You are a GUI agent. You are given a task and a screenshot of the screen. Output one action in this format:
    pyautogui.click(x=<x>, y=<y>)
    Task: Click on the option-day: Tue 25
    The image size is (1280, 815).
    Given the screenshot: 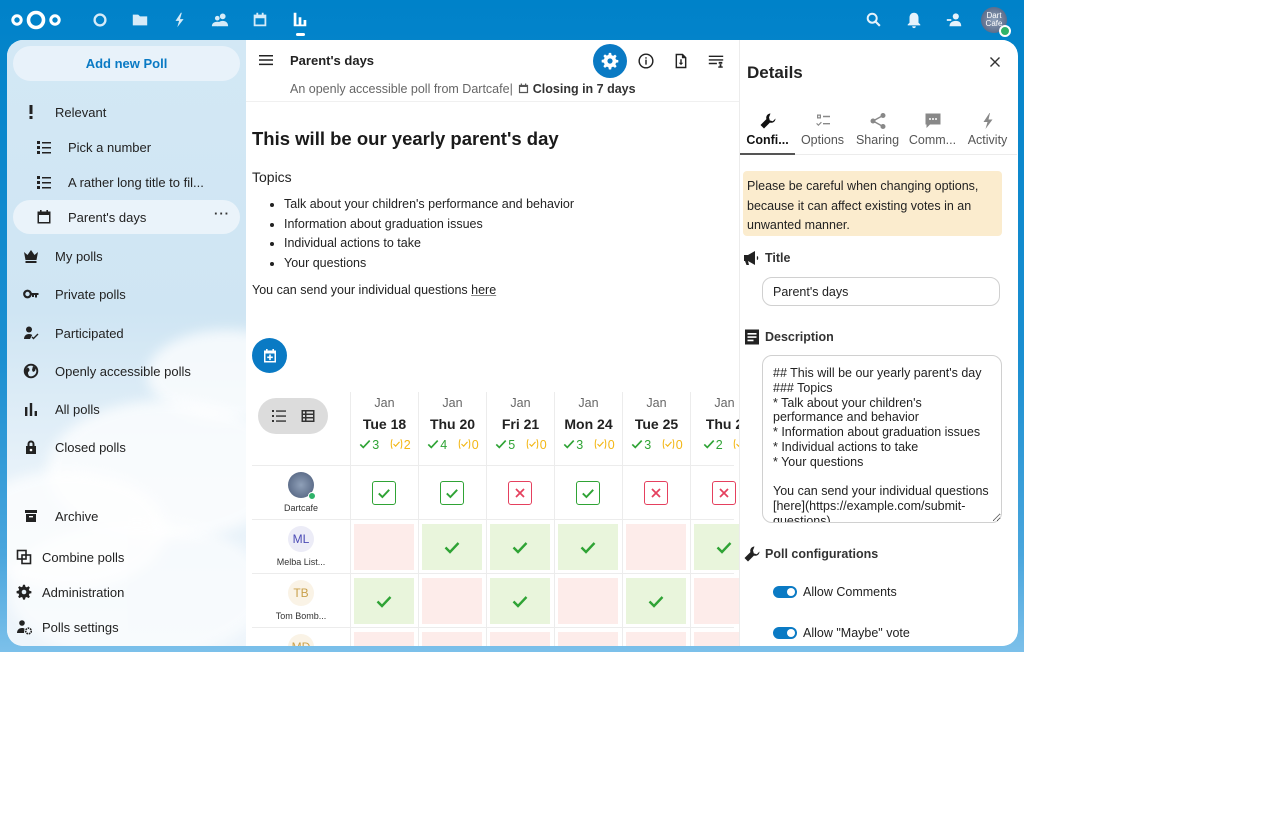 What is the action you would take?
    pyautogui.click(x=656, y=424)
    